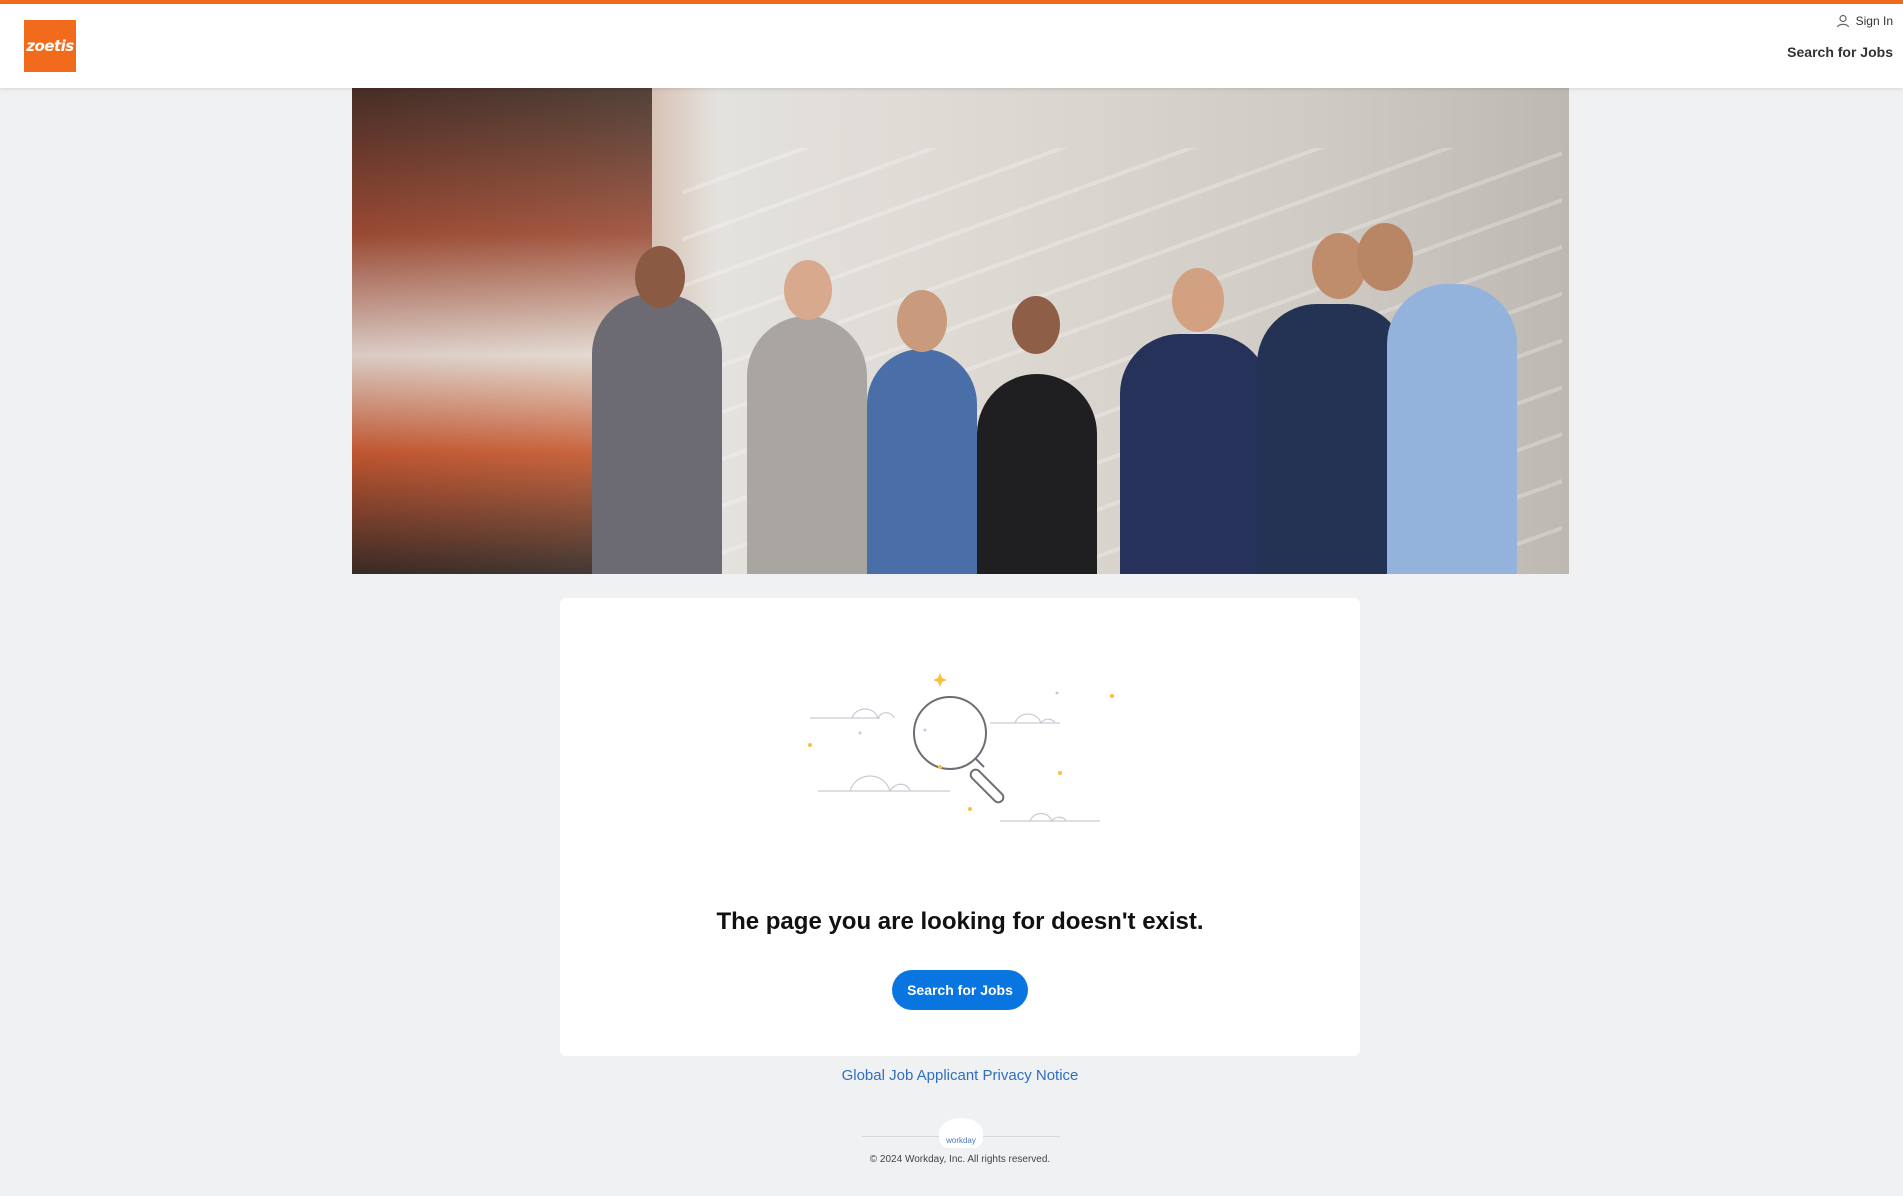  I want to click on sign-in-link: Sign In, so click(1864, 21).